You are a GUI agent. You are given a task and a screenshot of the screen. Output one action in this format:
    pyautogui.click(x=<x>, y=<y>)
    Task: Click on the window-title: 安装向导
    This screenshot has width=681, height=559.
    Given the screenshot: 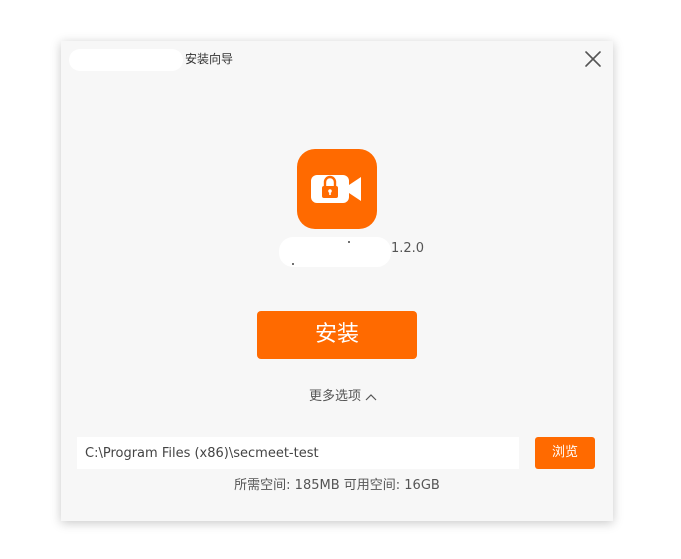 What is the action you would take?
    pyautogui.click(x=209, y=59)
    